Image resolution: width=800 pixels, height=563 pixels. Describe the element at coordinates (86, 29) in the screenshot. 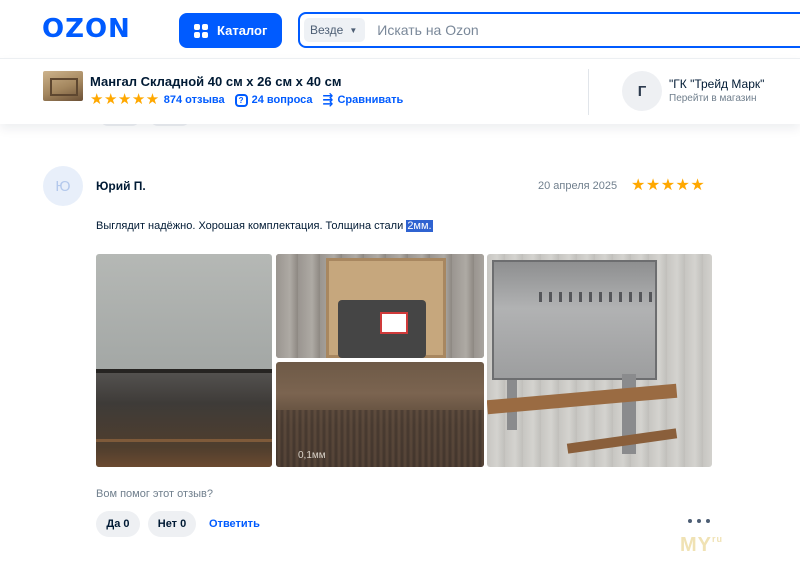

I see `ozon-logo: OZON` at that location.